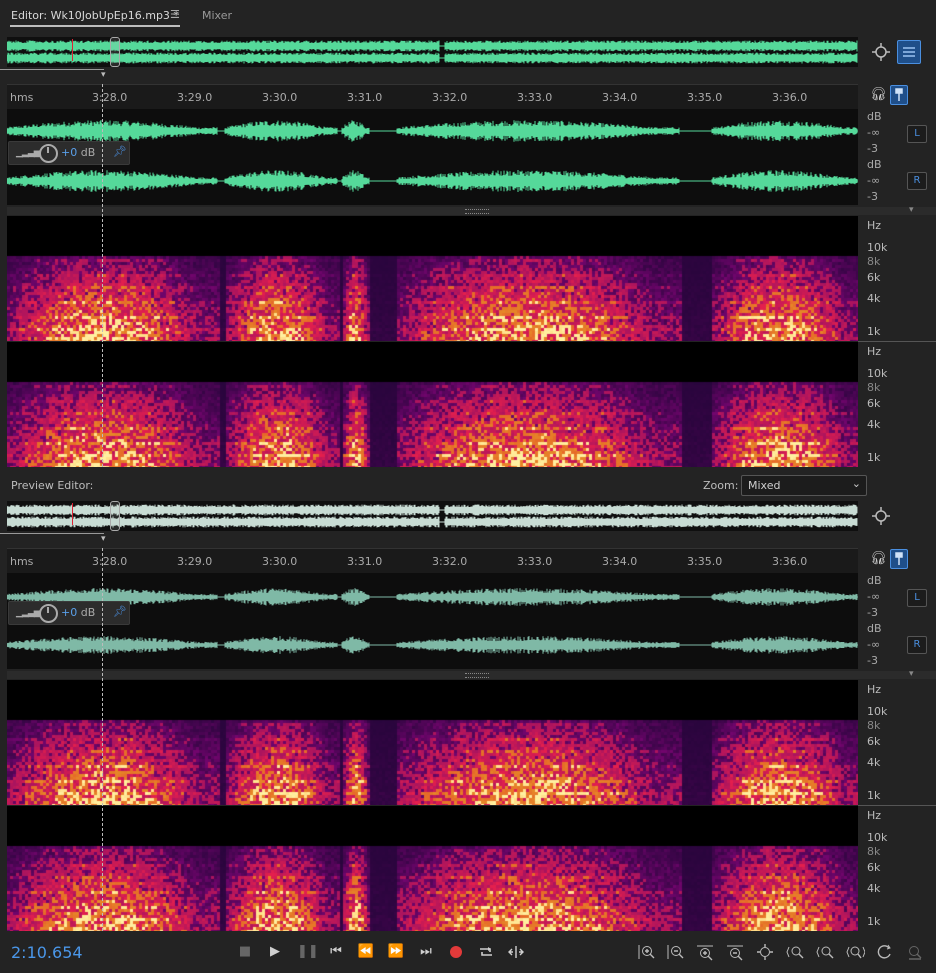 This screenshot has height=973, width=936. I want to click on db-label-right: dB, so click(874, 164).